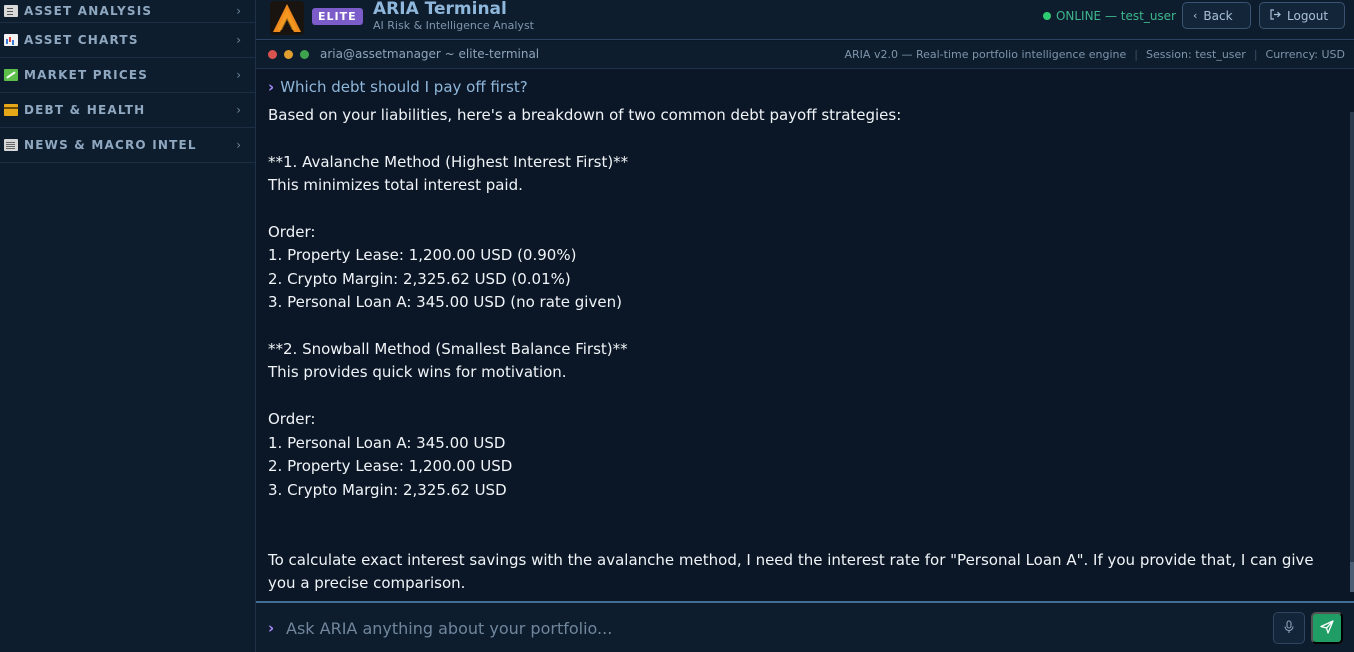 The height and width of the screenshot is (652, 1354). What do you see at coordinates (776, 628) in the screenshot?
I see `chat-input` at bounding box center [776, 628].